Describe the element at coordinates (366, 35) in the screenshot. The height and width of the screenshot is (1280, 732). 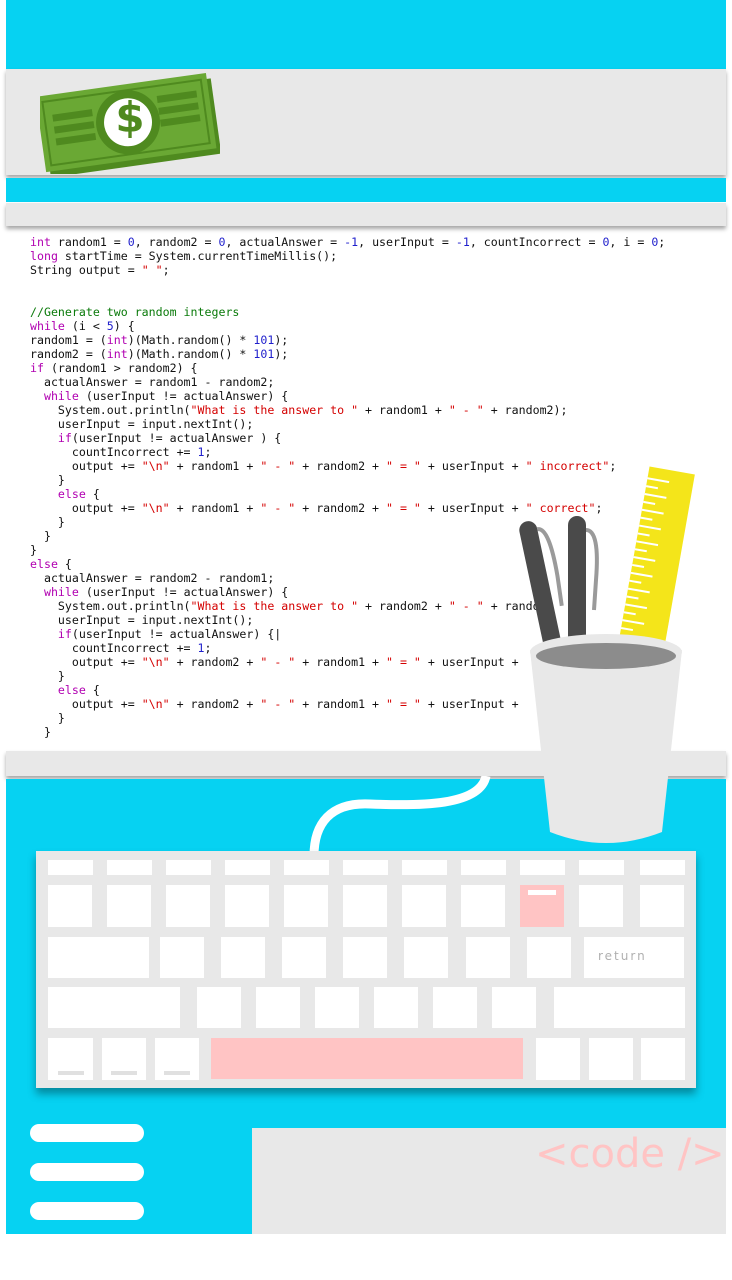
I see `top-blue-band` at that location.